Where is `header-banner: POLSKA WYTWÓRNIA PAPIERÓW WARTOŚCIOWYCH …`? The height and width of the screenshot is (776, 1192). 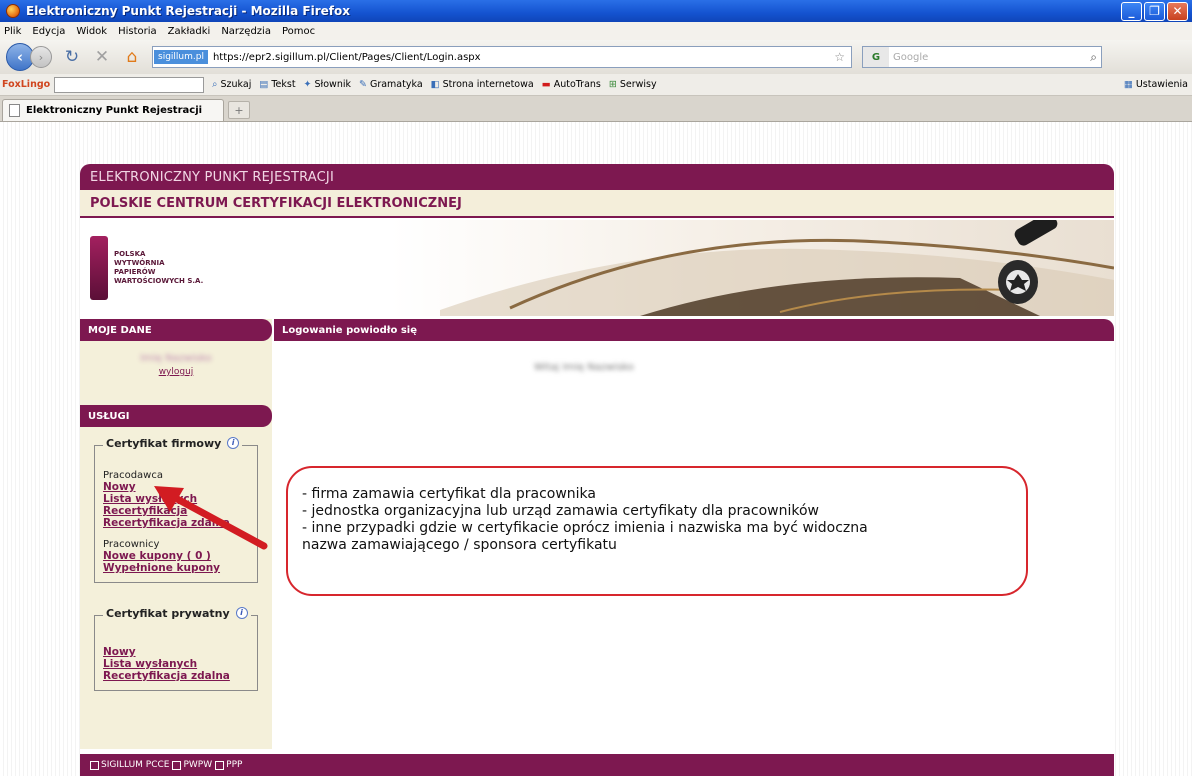 header-banner: POLSKA WYTWÓRNIA PAPIERÓW WARTOŚCIOWYCH … is located at coordinates (597, 268).